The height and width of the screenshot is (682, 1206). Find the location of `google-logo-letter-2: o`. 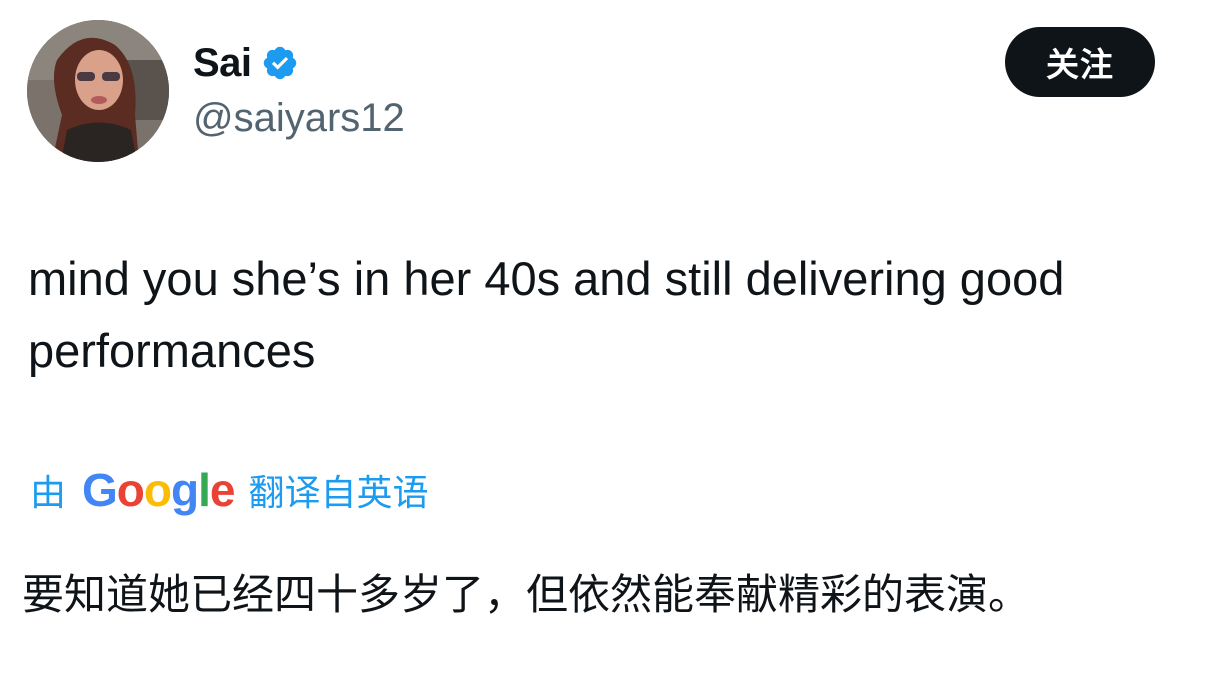

google-logo-letter-2: o is located at coordinates (130, 490).